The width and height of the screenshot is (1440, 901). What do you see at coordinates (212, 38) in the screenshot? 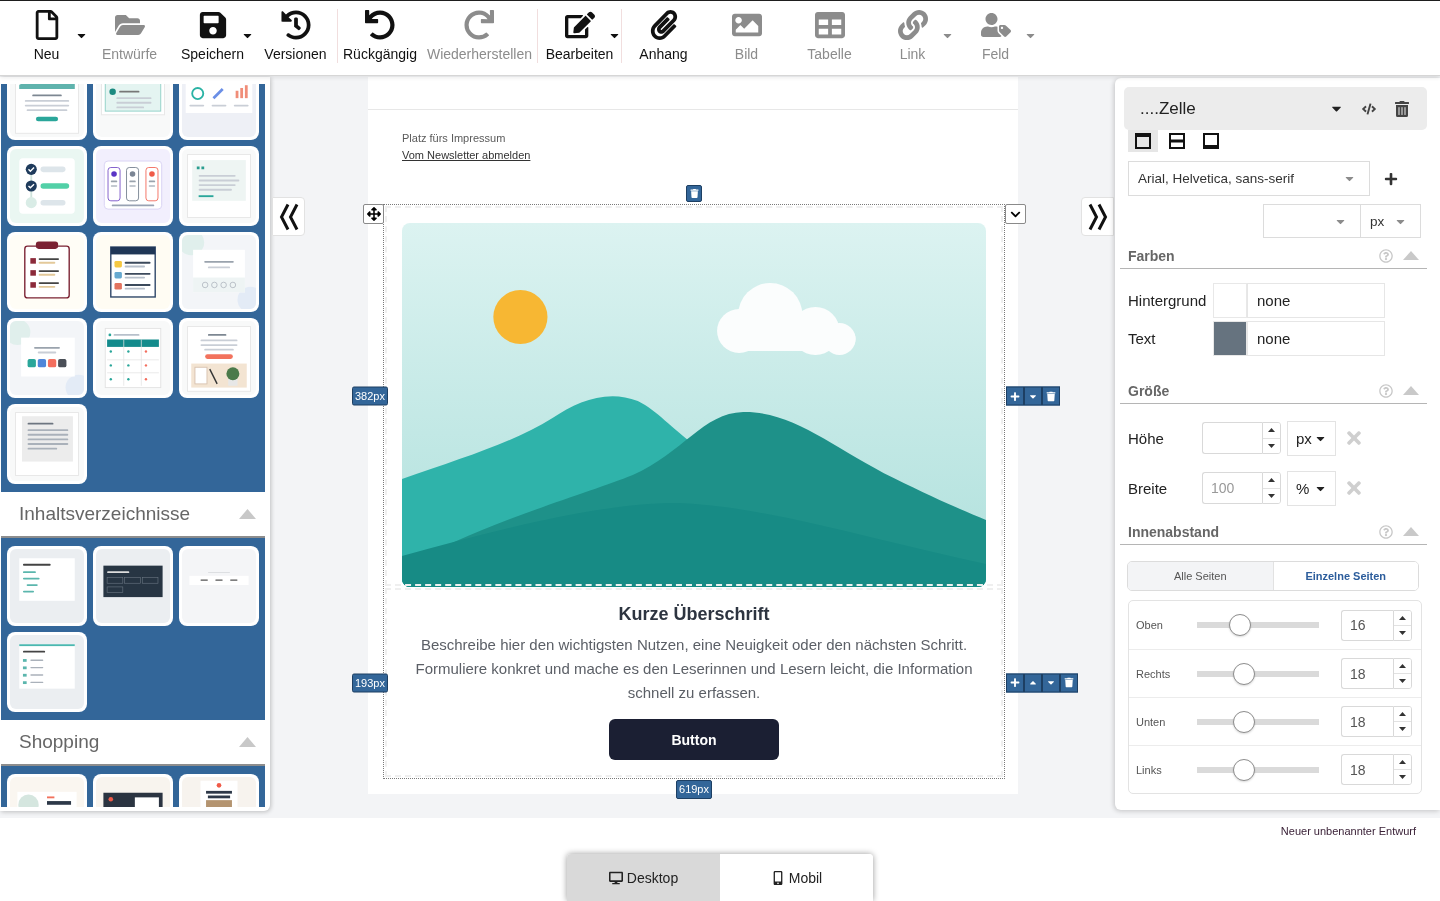
I see `toolbar-button: Speichern` at bounding box center [212, 38].